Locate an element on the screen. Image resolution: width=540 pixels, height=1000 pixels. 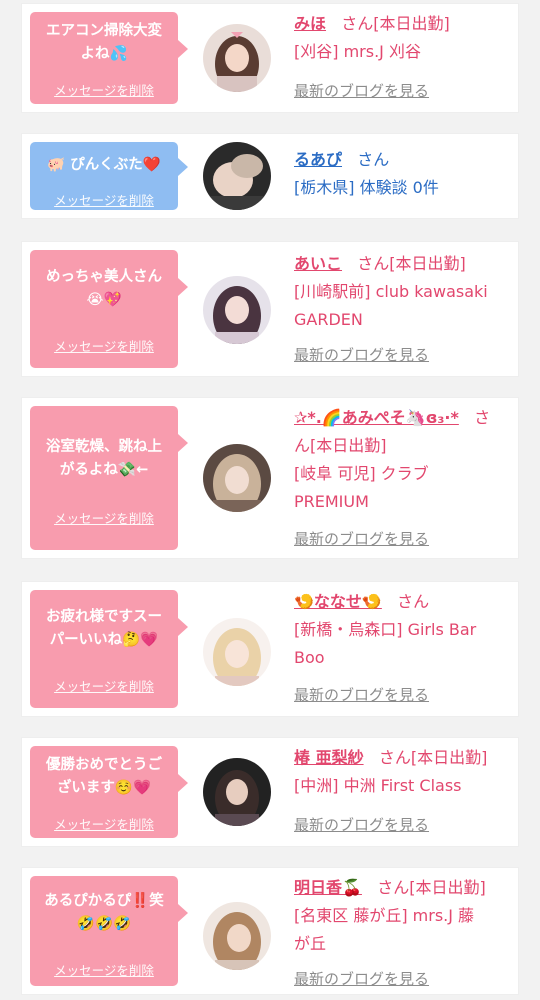
girl-name-link: るあぴ is located at coordinates (318, 159).